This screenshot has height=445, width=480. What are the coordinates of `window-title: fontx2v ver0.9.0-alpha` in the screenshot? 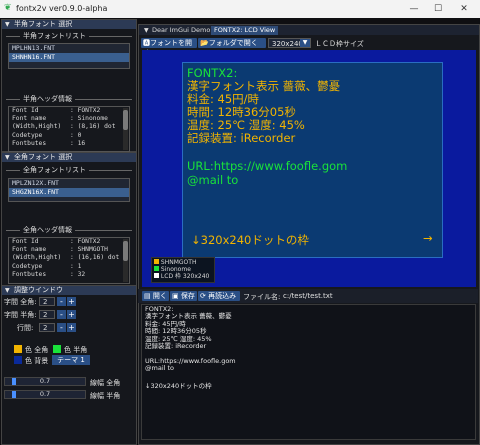 It's located at (62, 8).